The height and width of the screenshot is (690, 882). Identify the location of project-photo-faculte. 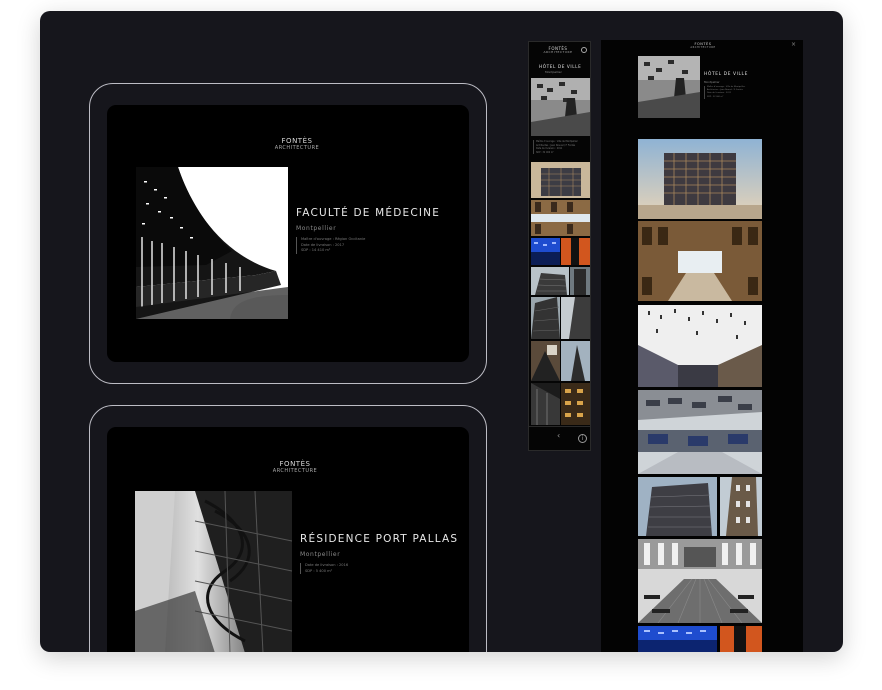
(212, 243).